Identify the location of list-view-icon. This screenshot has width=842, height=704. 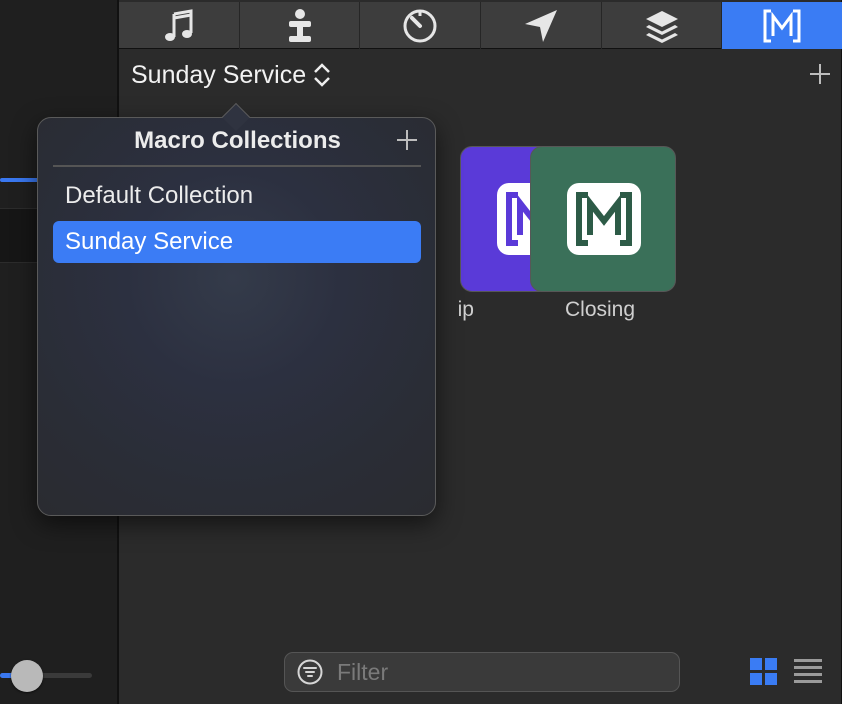
(808, 671).